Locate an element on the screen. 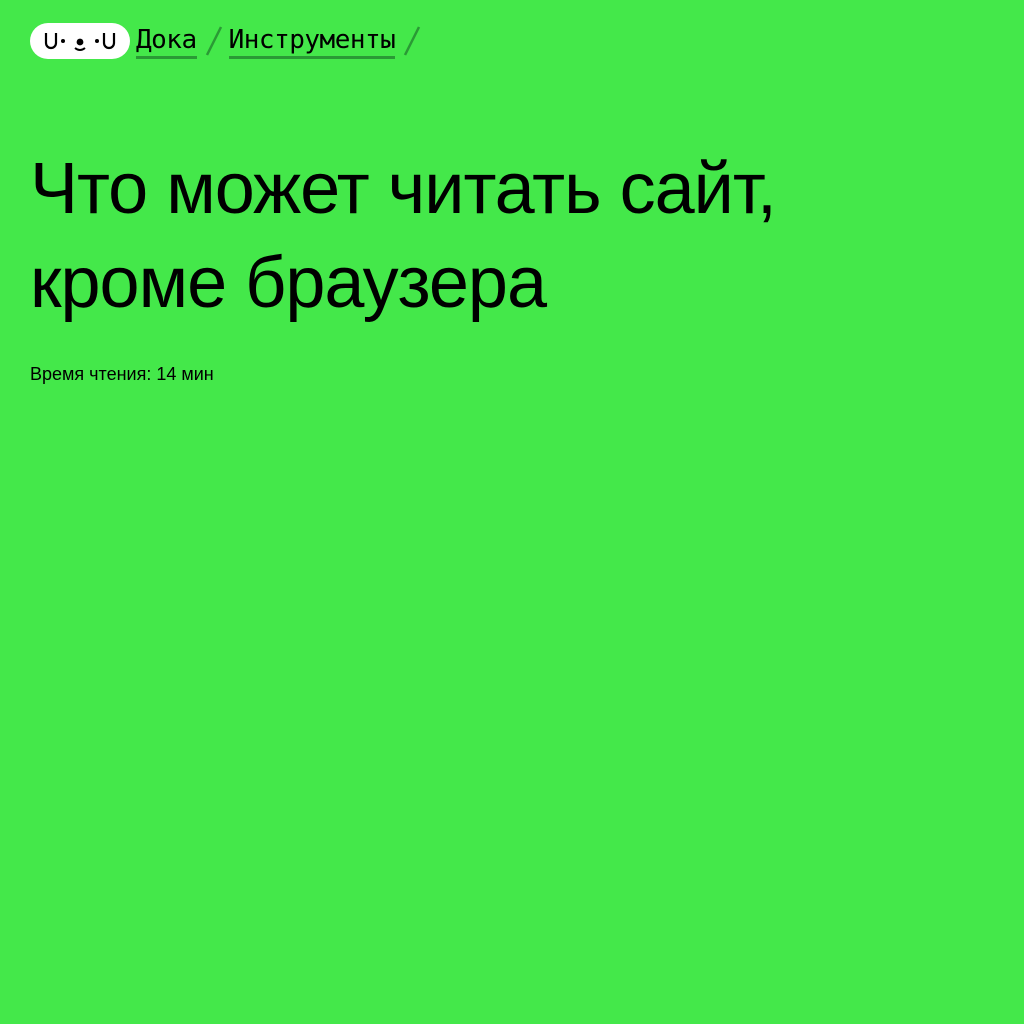 The height and width of the screenshot is (1024, 1024). site-header: Дока Инструменты is located at coordinates (228, 41).